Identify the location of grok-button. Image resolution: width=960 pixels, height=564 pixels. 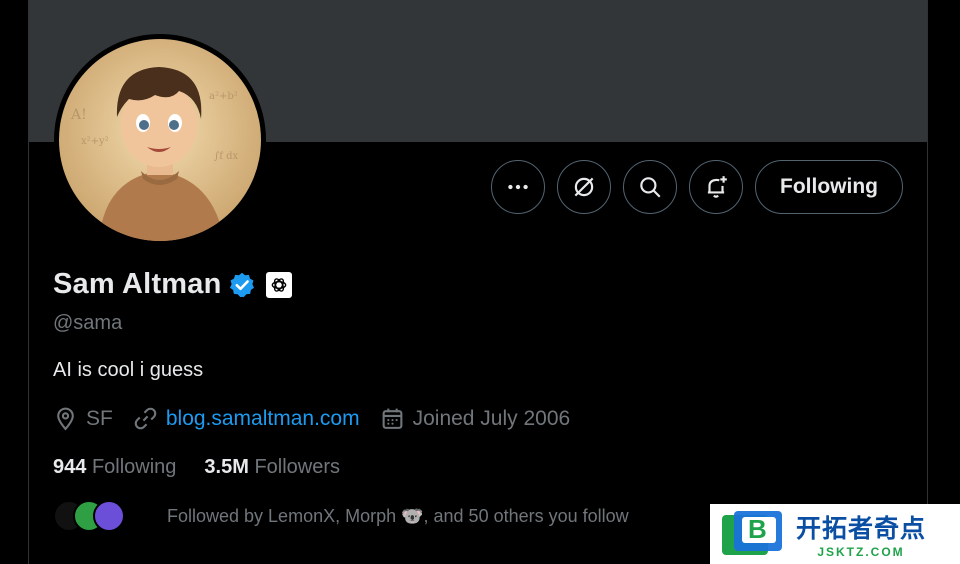
(584, 187).